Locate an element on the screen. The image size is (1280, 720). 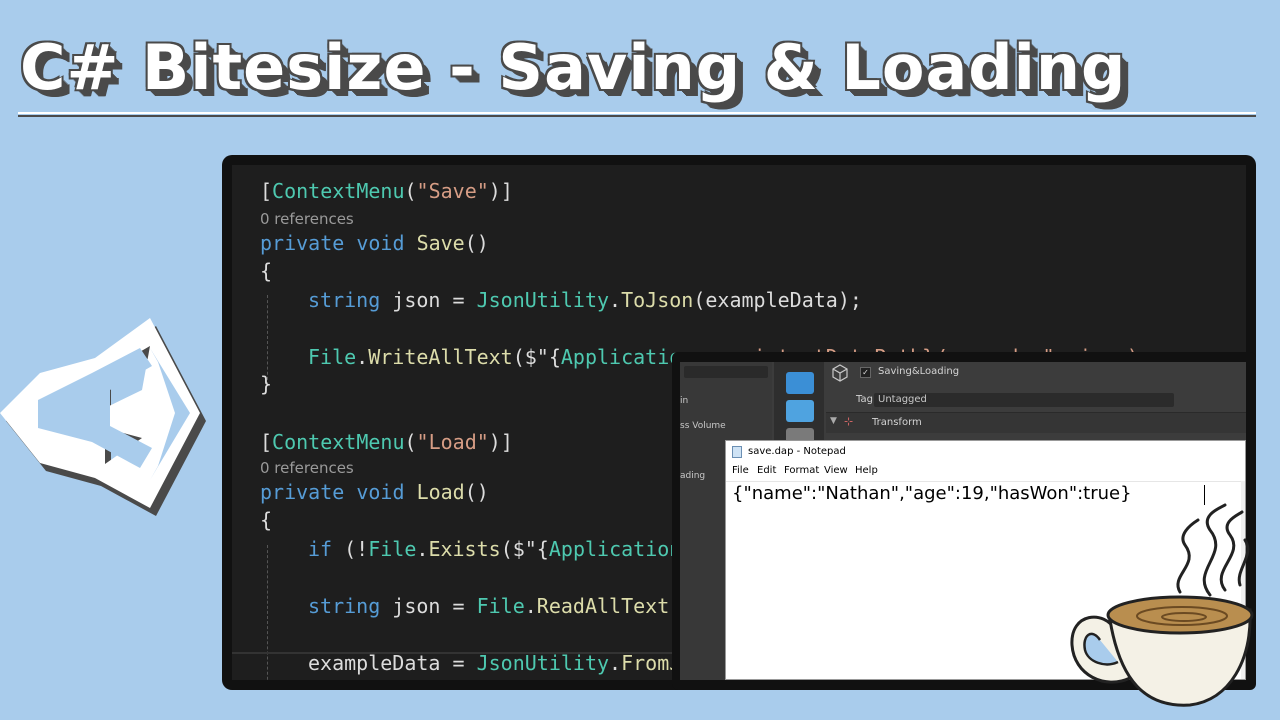
window-title: save.dap - Notepad is located at coordinates (797, 451).